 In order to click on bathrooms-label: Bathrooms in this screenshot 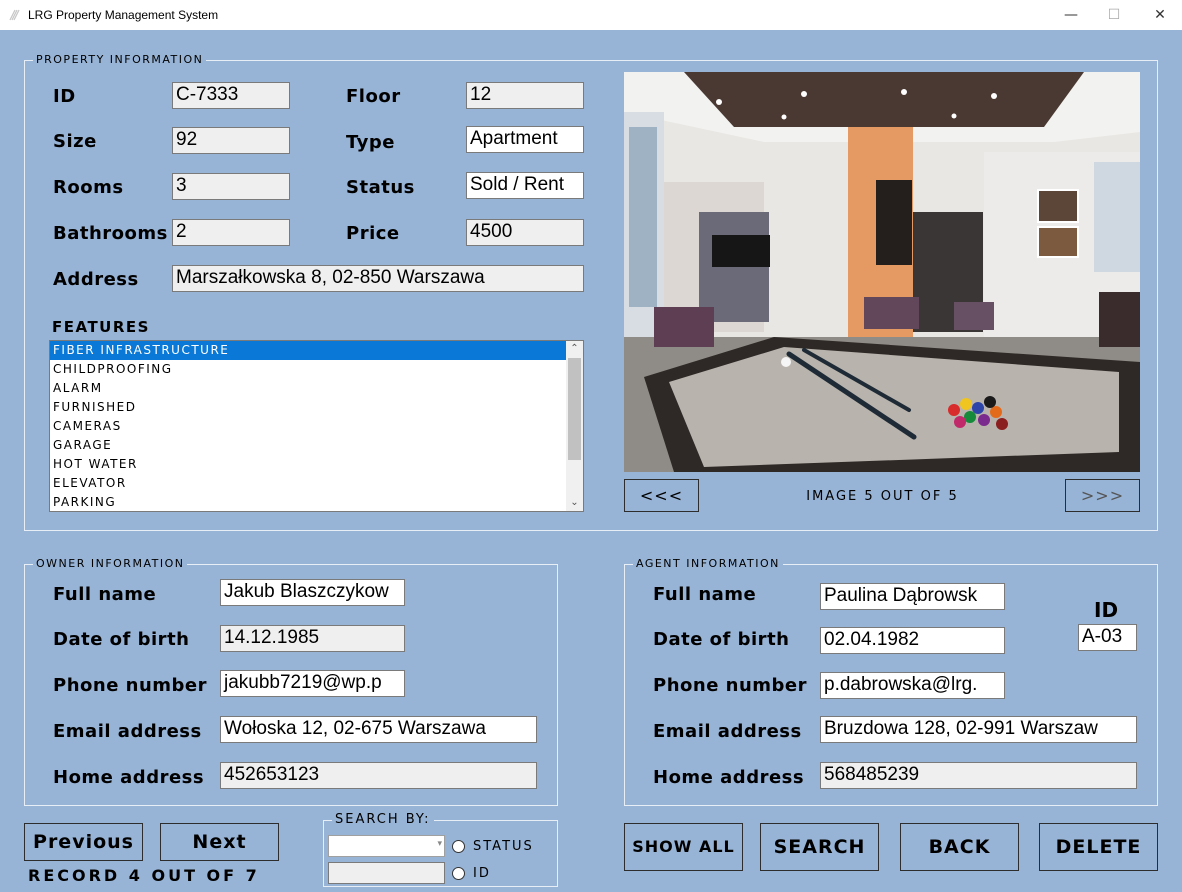, I will do `click(110, 233)`.